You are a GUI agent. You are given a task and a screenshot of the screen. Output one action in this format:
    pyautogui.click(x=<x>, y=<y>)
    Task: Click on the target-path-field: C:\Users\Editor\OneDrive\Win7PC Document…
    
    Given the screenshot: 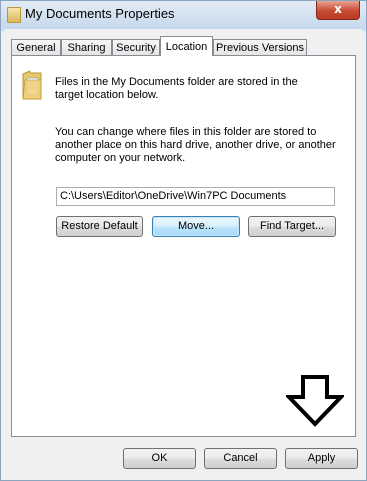 What is the action you would take?
    pyautogui.click(x=195, y=196)
    